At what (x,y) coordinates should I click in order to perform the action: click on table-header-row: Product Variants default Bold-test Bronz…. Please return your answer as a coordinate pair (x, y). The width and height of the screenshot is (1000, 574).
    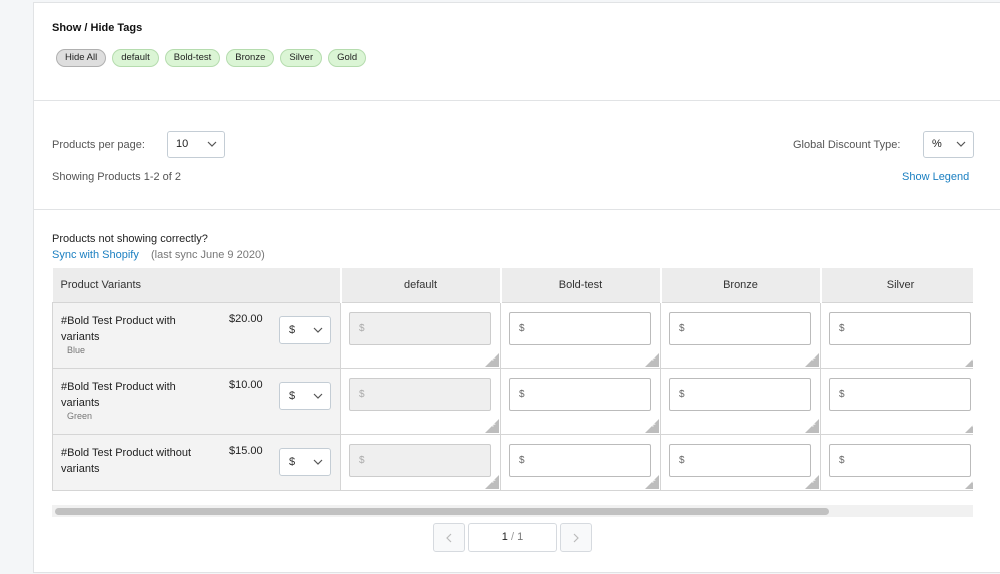
    Looking at the image, I should click on (512, 285).